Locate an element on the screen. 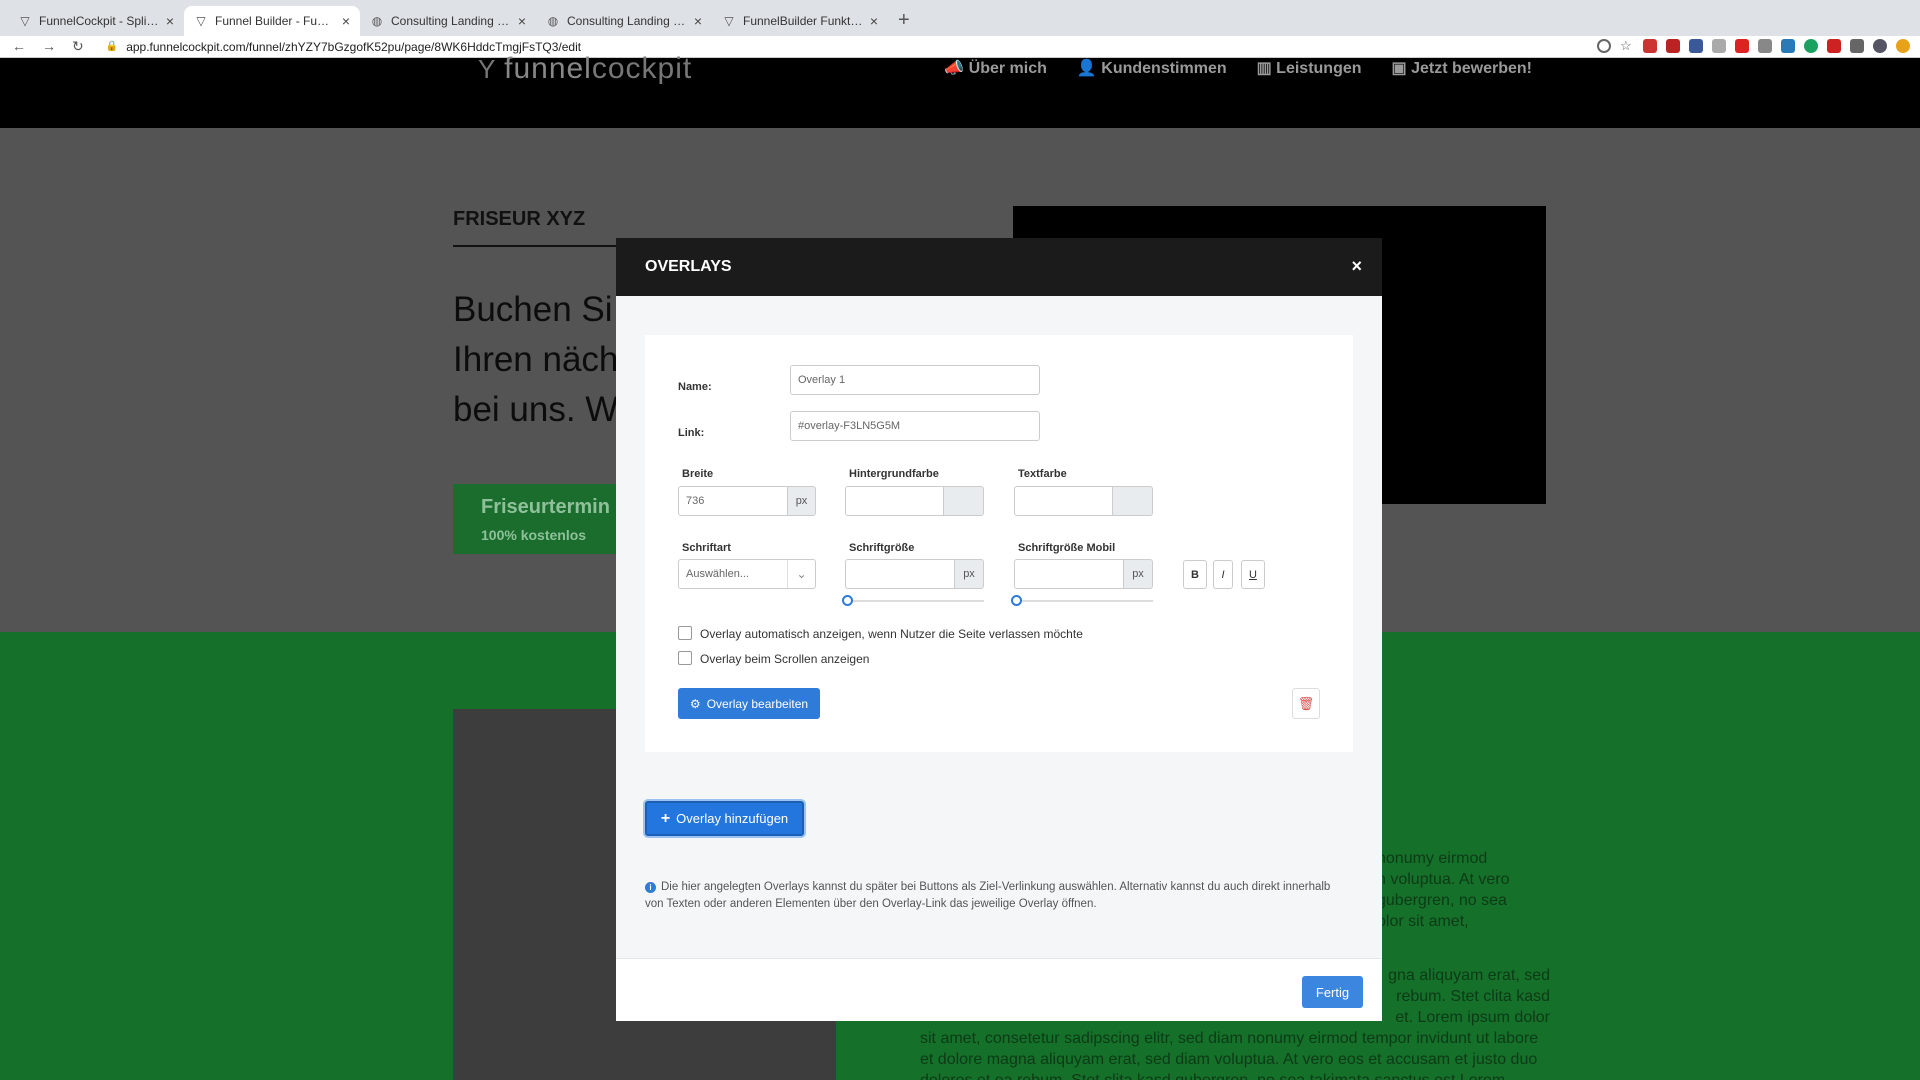 The height and width of the screenshot is (1080, 1920). hero-headline: Buchen Si Ihren näch bei uns. W is located at coordinates (536, 359).